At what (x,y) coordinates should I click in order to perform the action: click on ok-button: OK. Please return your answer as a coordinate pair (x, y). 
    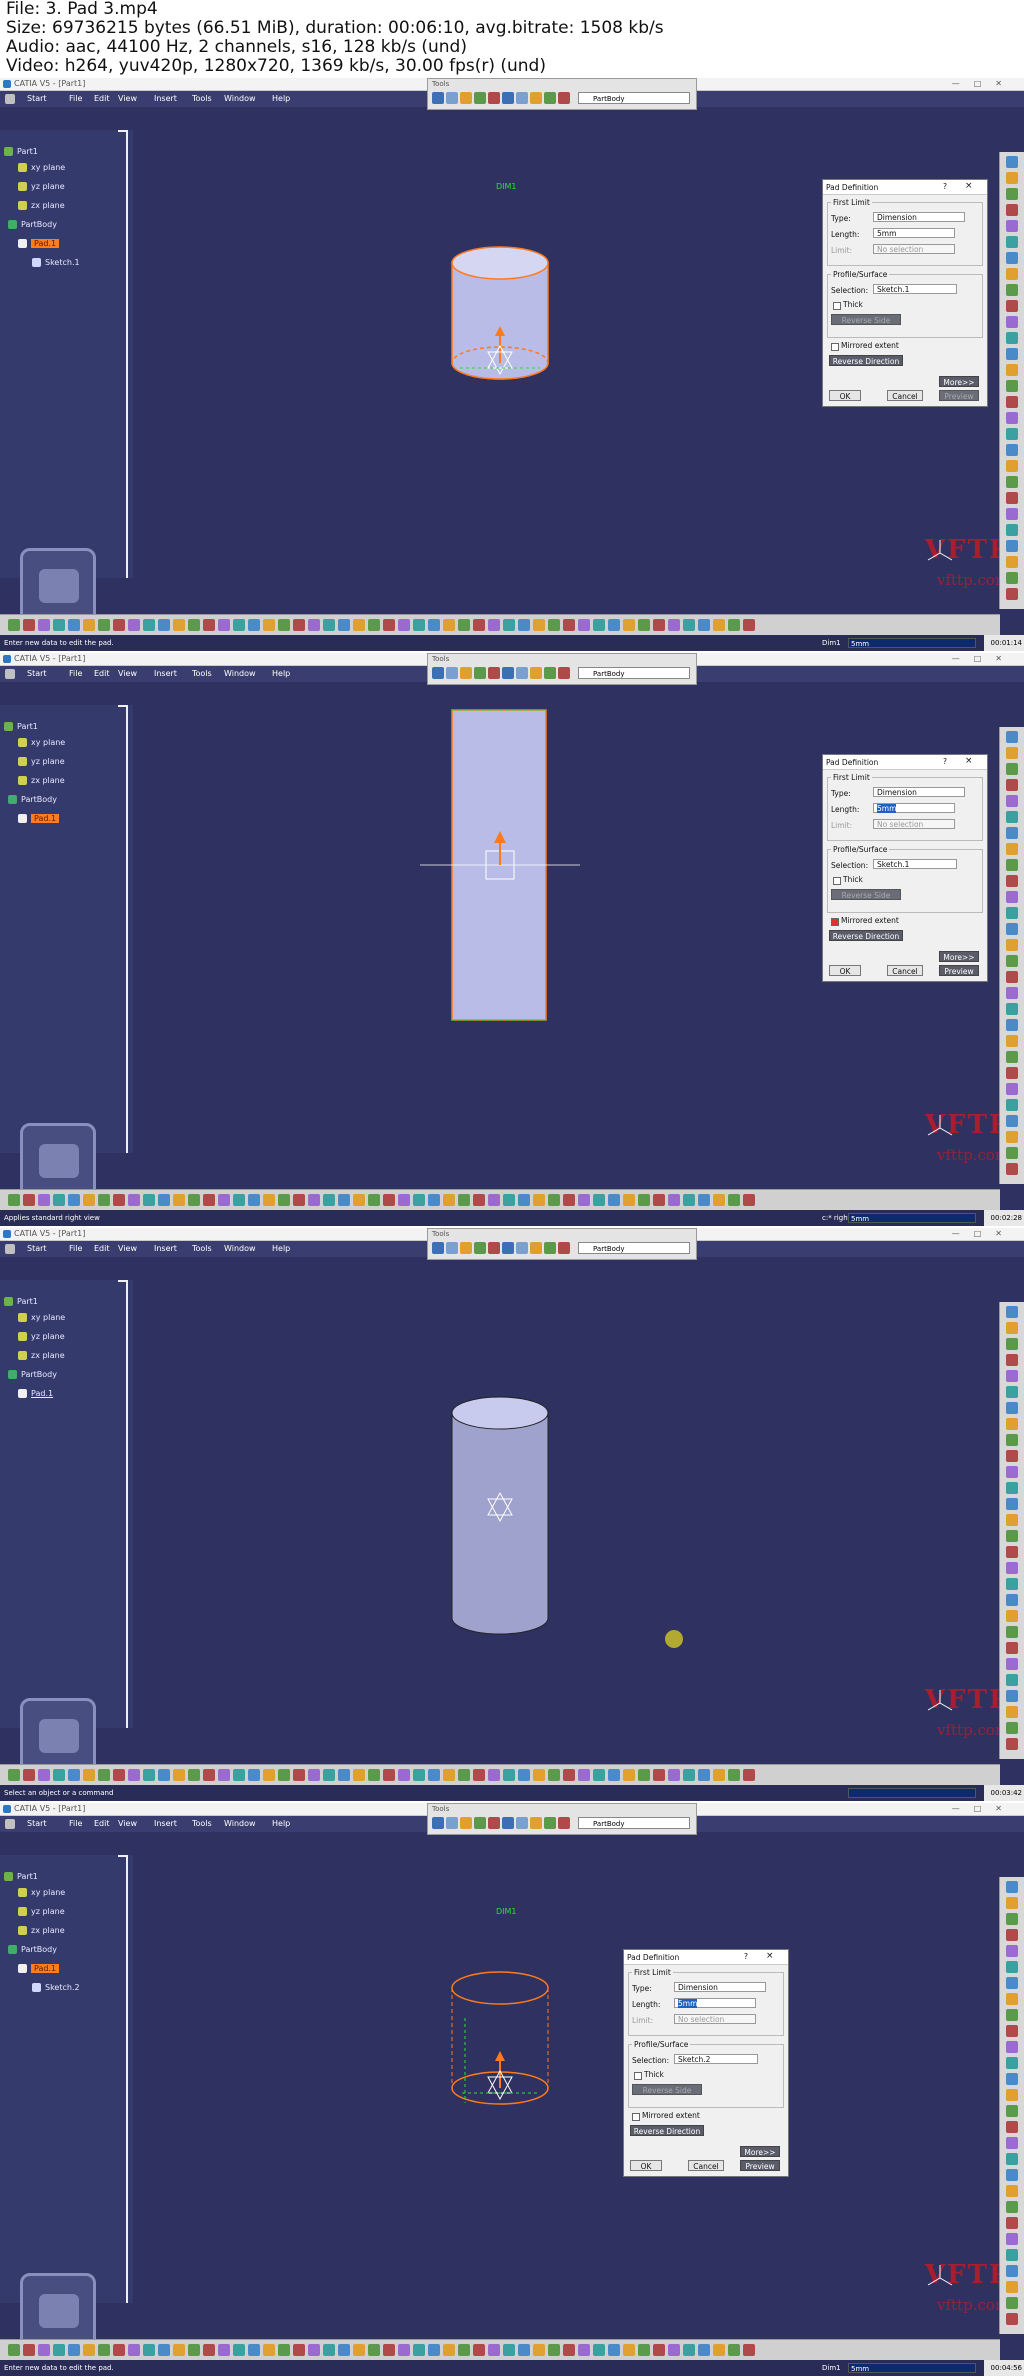
    Looking at the image, I should click on (646, 2165).